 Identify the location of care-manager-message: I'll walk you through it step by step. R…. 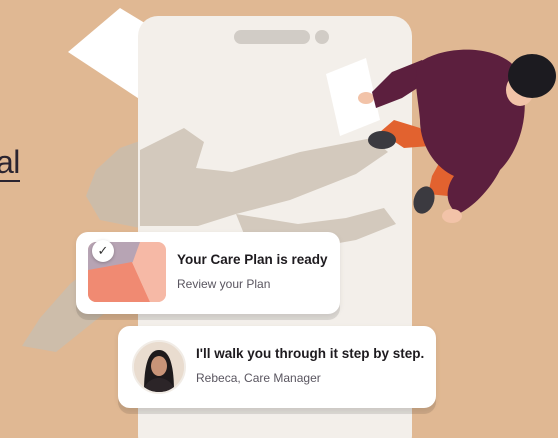
(277, 367).